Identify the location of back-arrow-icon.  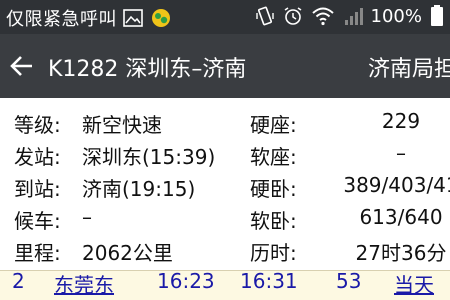
(22, 66).